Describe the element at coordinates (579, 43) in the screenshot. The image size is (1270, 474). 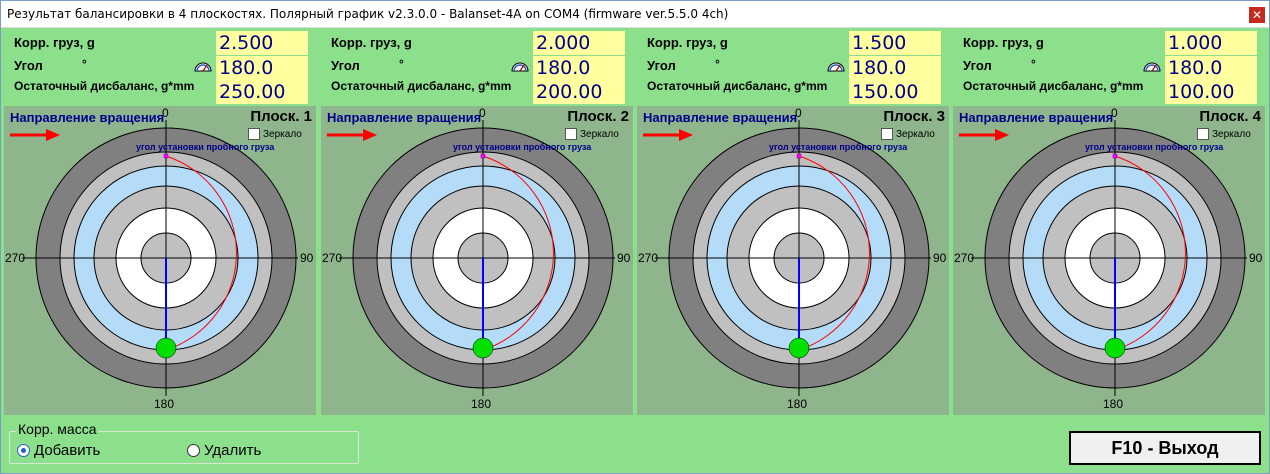
I see `corr-weight-value: 2.000` at that location.